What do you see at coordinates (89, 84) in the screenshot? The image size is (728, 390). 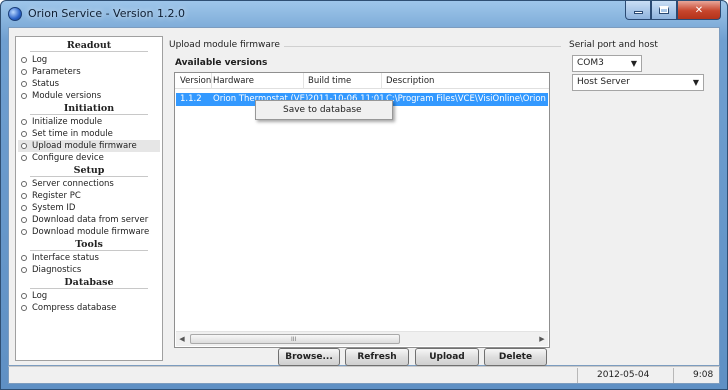 I see `sidebar-item-status: Status` at bounding box center [89, 84].